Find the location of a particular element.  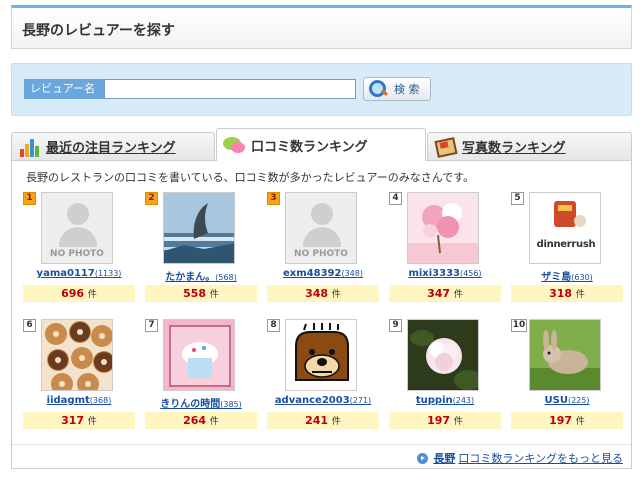

reviewer-card: 10 USU(225) 197 件 is located at coordinates (567, 378).